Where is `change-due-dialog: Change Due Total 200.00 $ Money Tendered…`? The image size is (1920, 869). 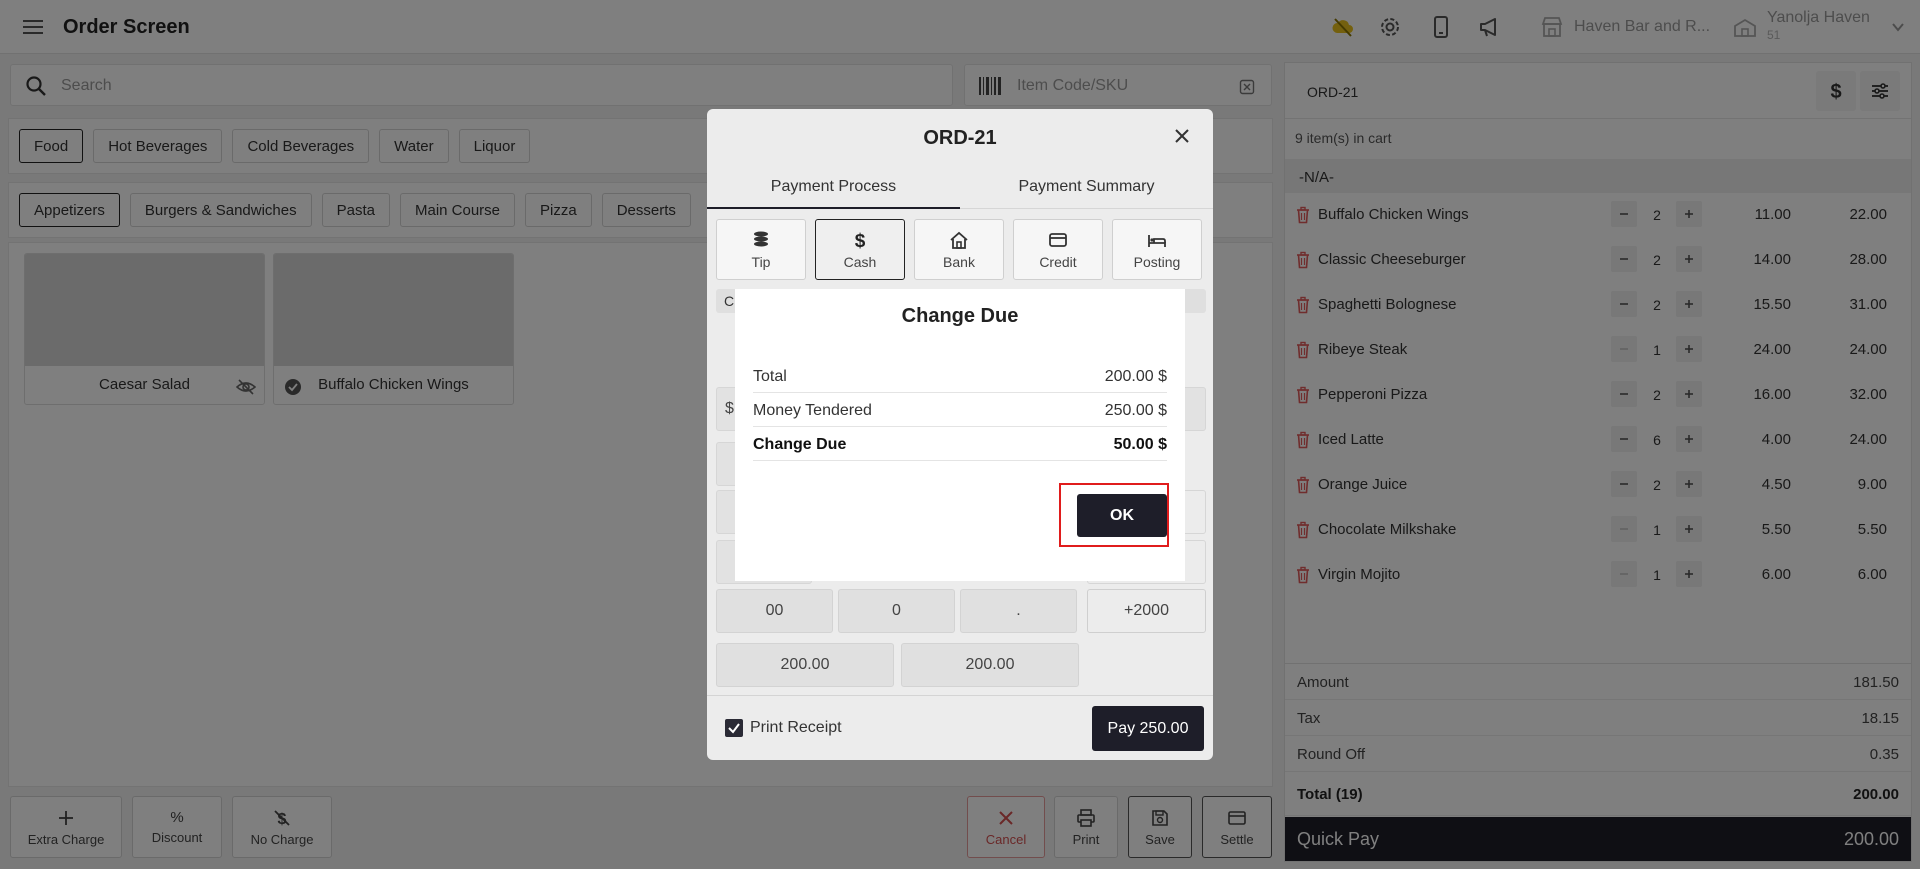
change-due-dialog: Change Due Total 200.00 $ Money Tendered… is located at coordinates (960, 435).